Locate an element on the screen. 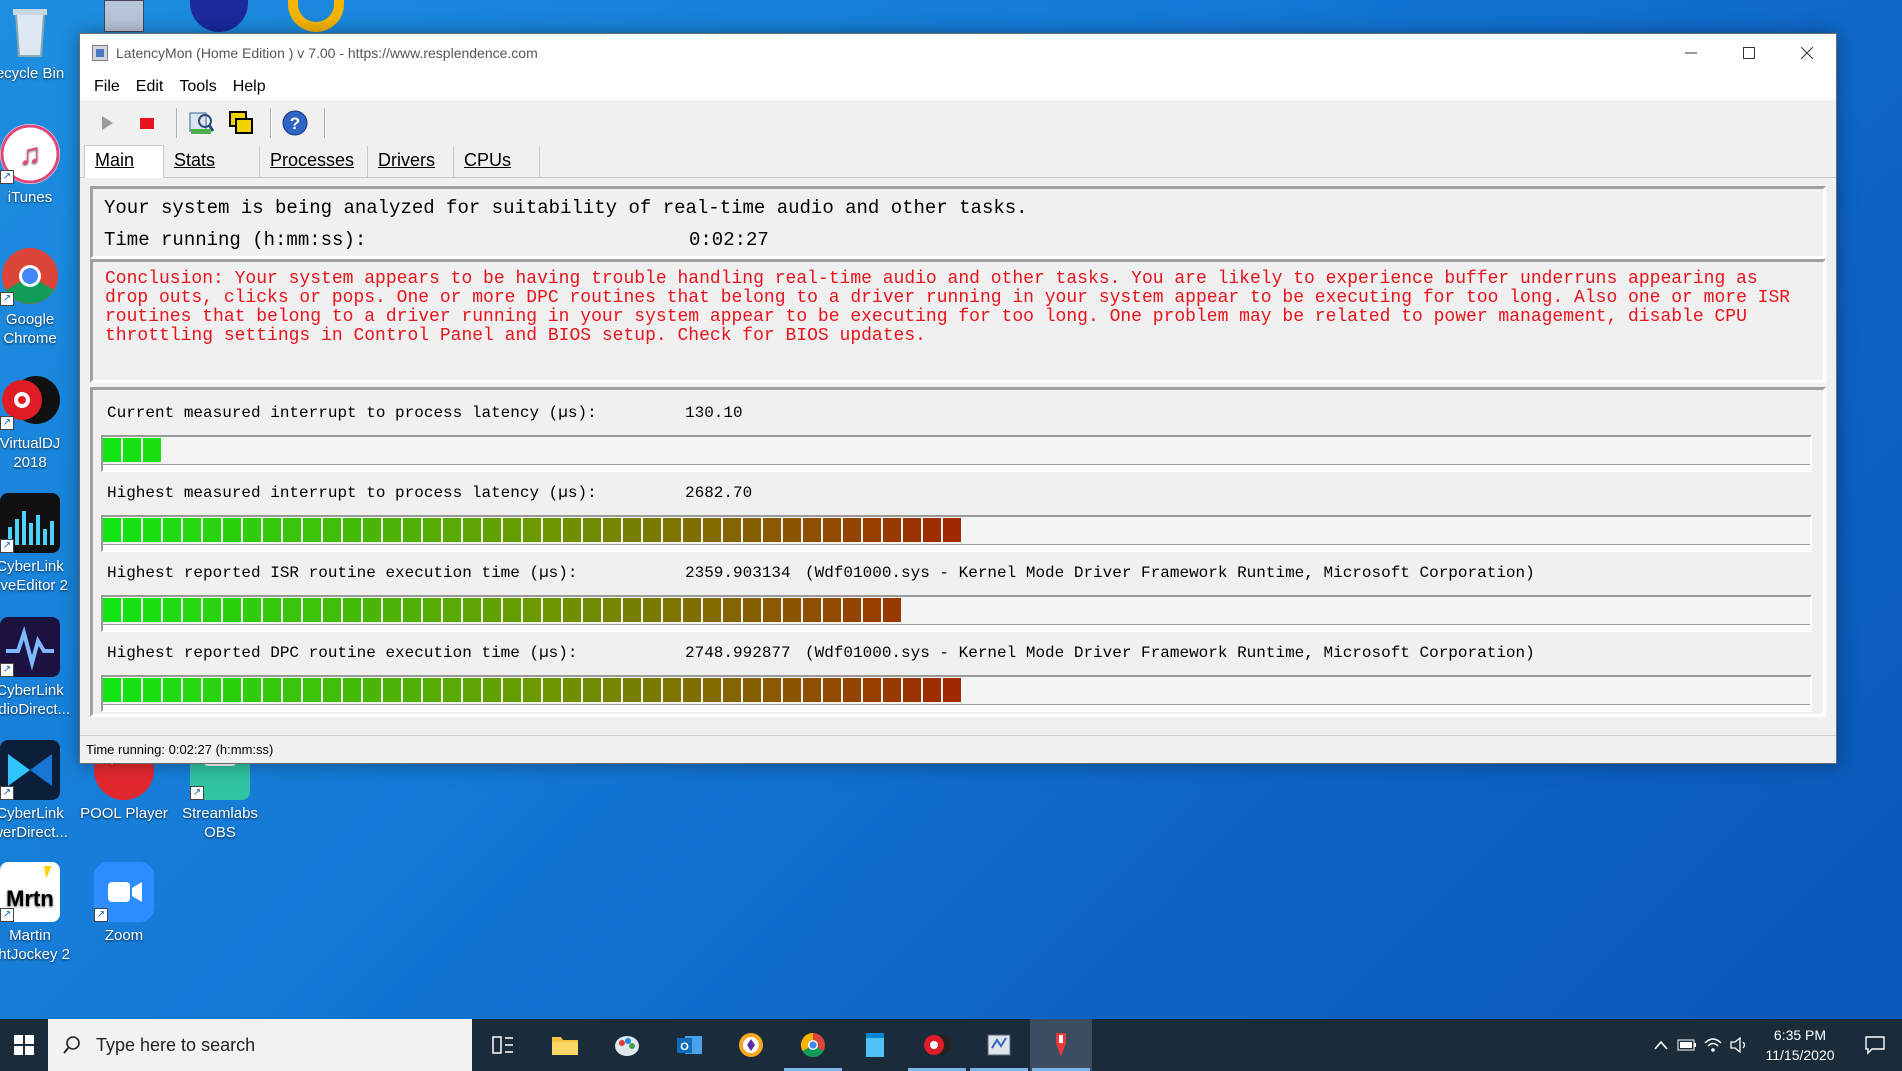 The width and height of the screenshot is (1902, 1071). desktop-icon-itunes: ♫ ↗ iTunes is located at coordinates (38, 165).